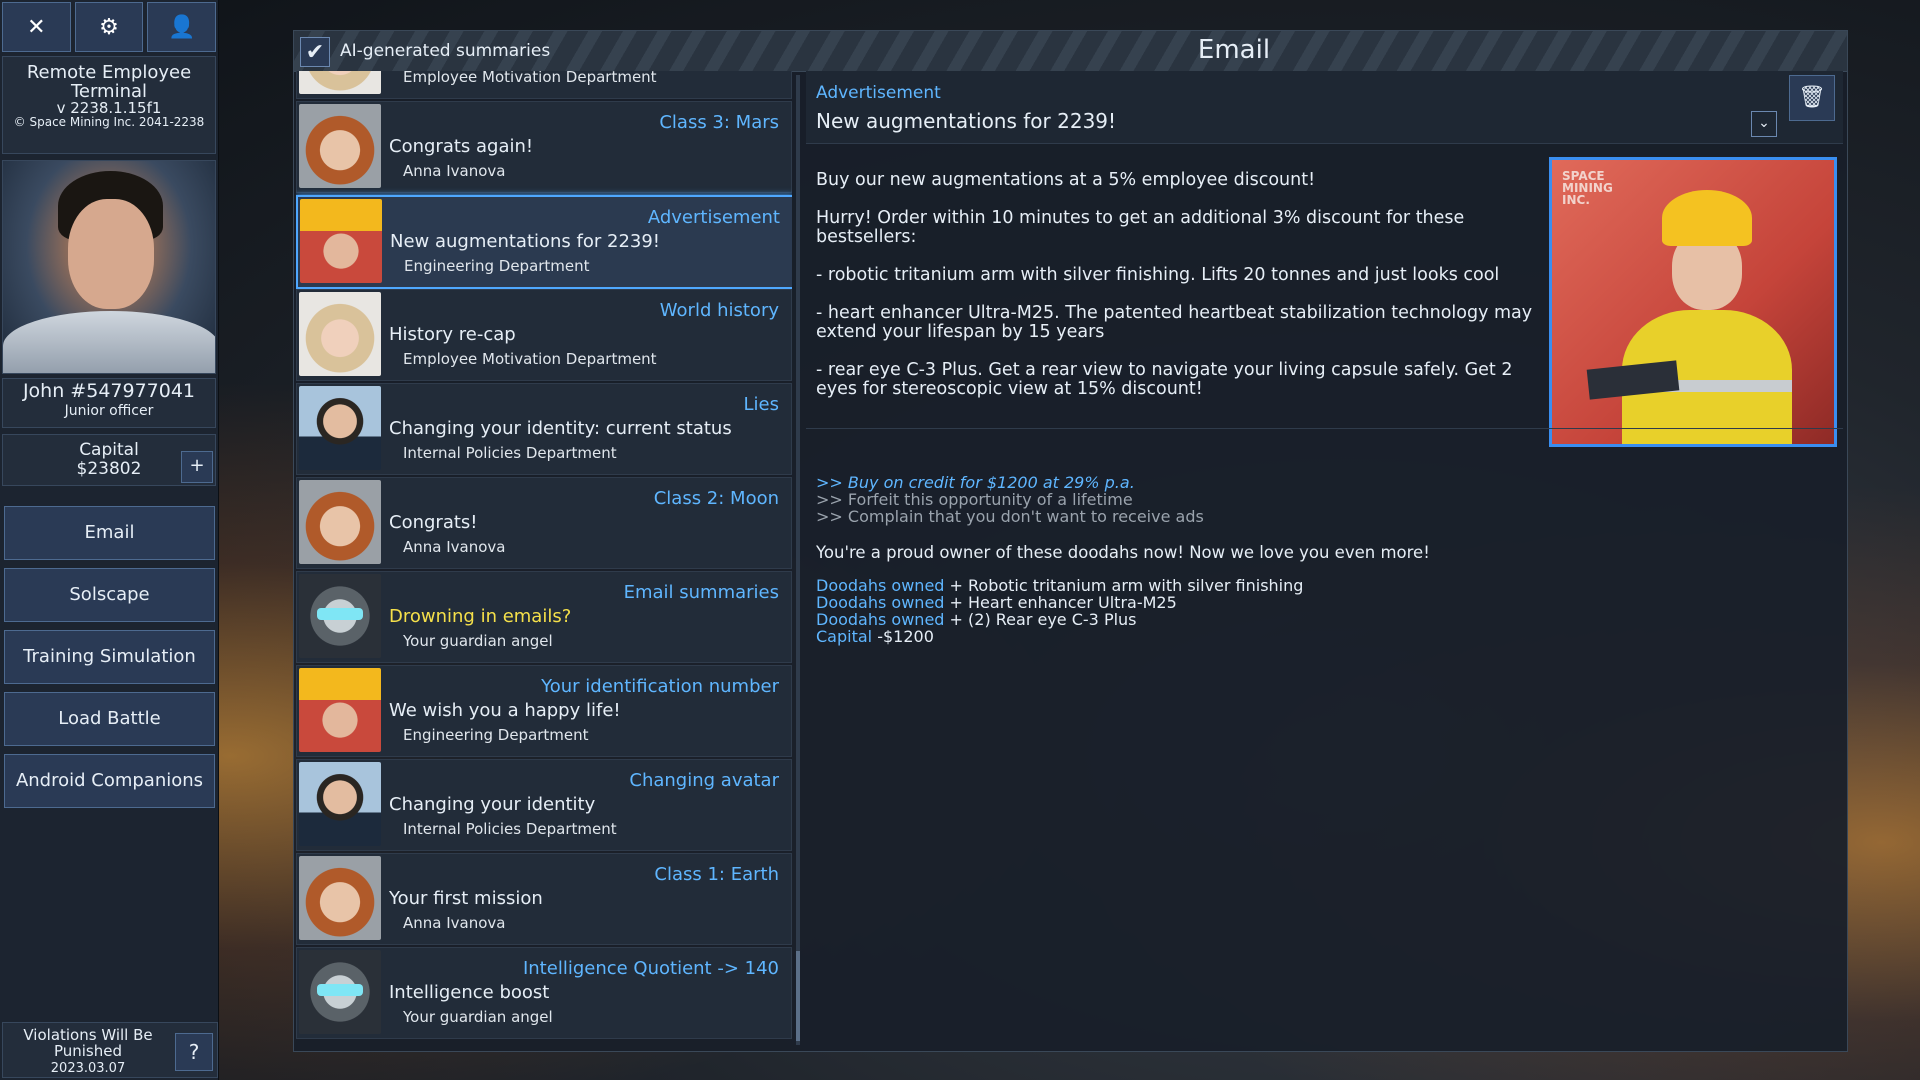 This screenshot has width=1920, height=1080. I want to click on nav-training-simulation: Training Simulation, so click(109, 657).